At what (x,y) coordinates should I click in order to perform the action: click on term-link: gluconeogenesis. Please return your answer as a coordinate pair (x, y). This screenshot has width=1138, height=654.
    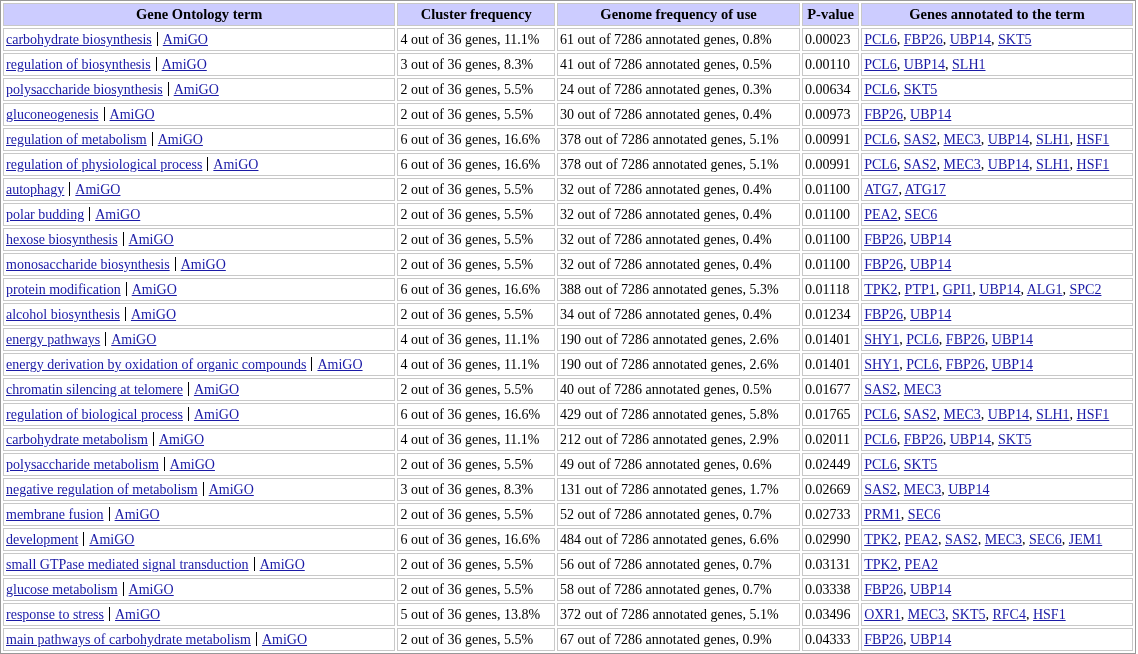
    Looking at the image, I should click on (52, 114).